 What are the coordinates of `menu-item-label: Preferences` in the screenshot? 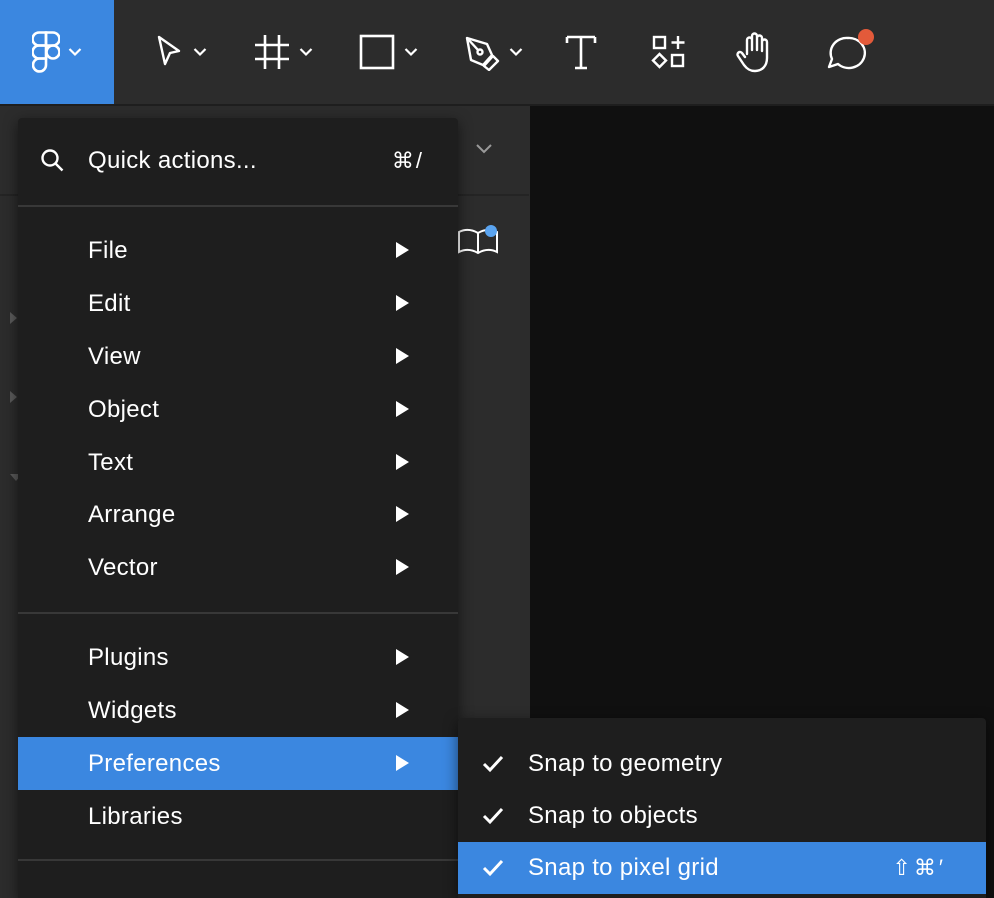 It's located at (154, 763).